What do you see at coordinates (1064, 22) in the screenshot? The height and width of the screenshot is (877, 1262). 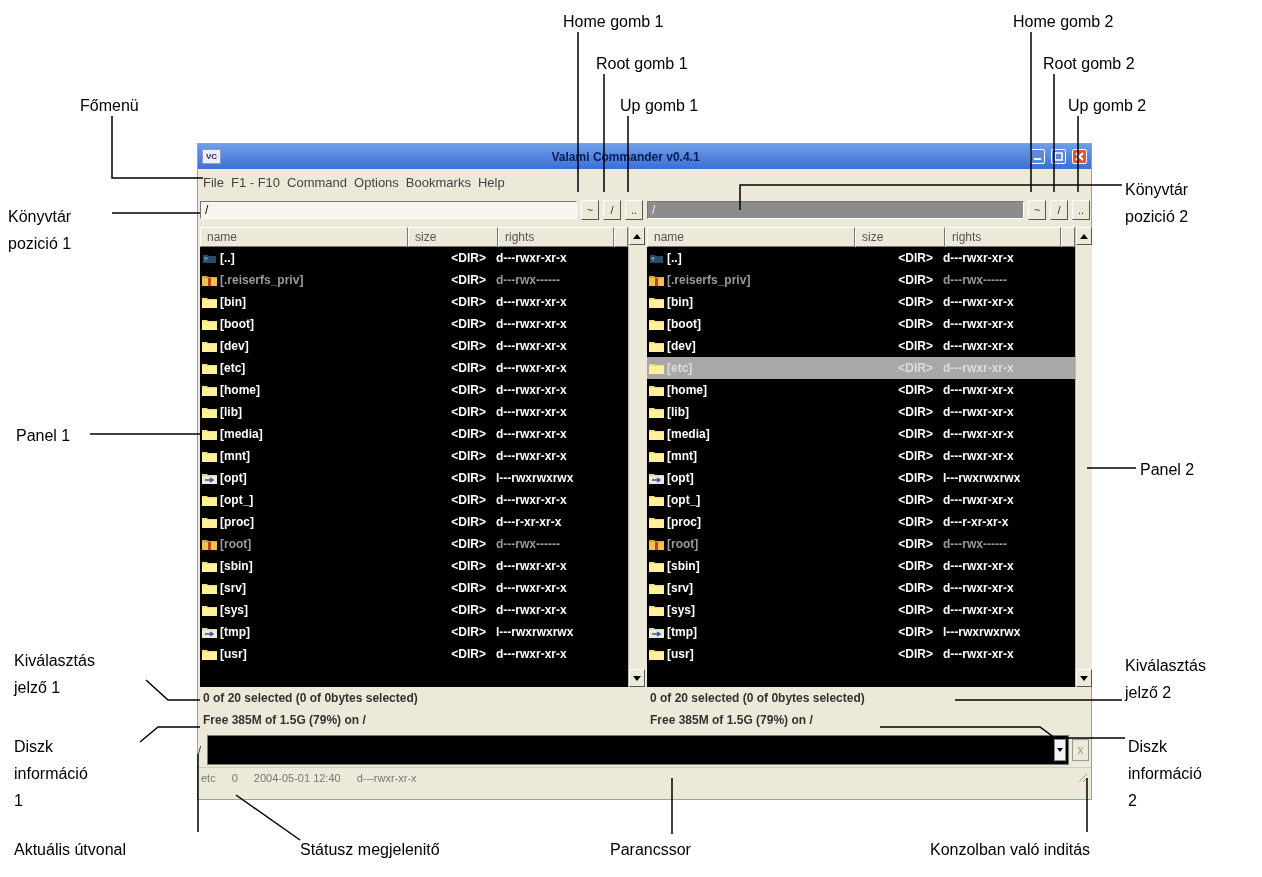 I see `callout-label: Home gomb 2` at bounding box center [1064, 22].